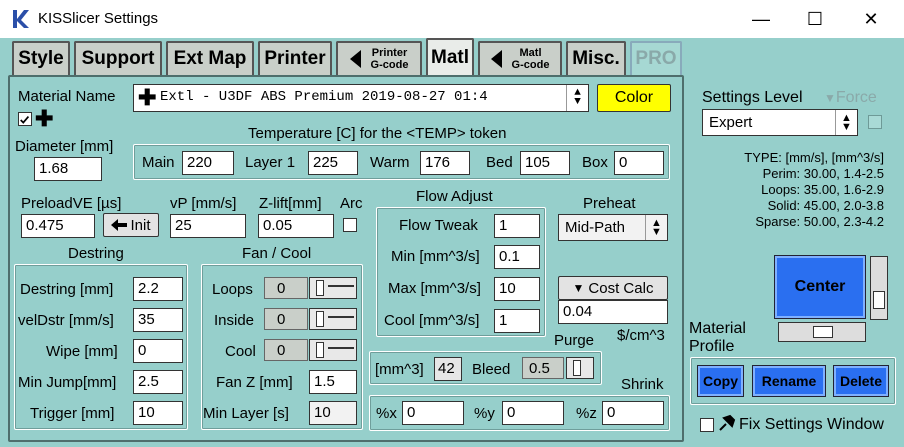 The image size is (904, 447). Describe the element at coordinates (595, 162) in the screenshot. I see `temp-box-label: Box` at that location.